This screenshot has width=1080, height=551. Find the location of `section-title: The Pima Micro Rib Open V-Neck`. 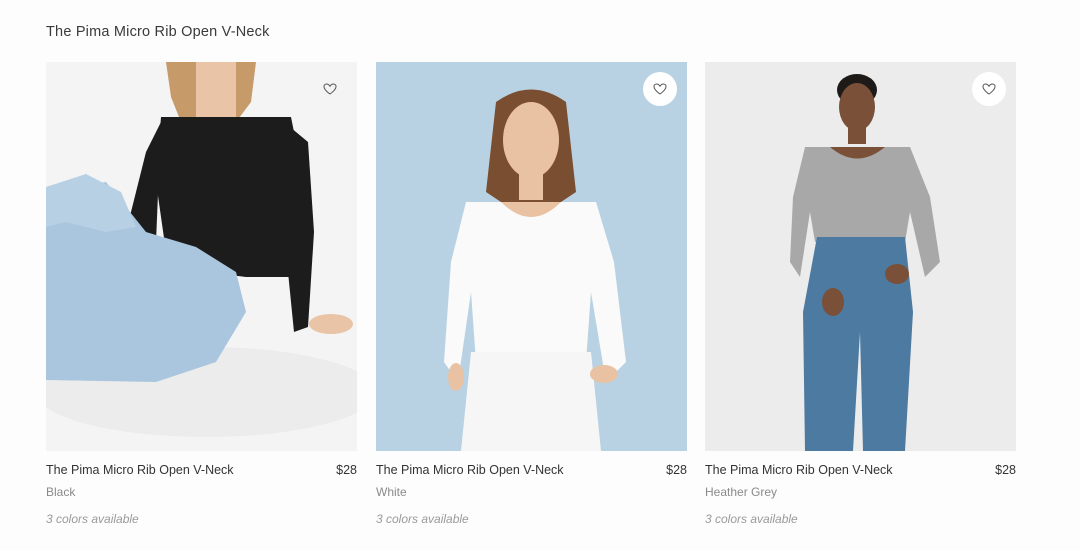

section-title: The Pima Micro Rib Open V-Neck is located at coordinates (158, 32).